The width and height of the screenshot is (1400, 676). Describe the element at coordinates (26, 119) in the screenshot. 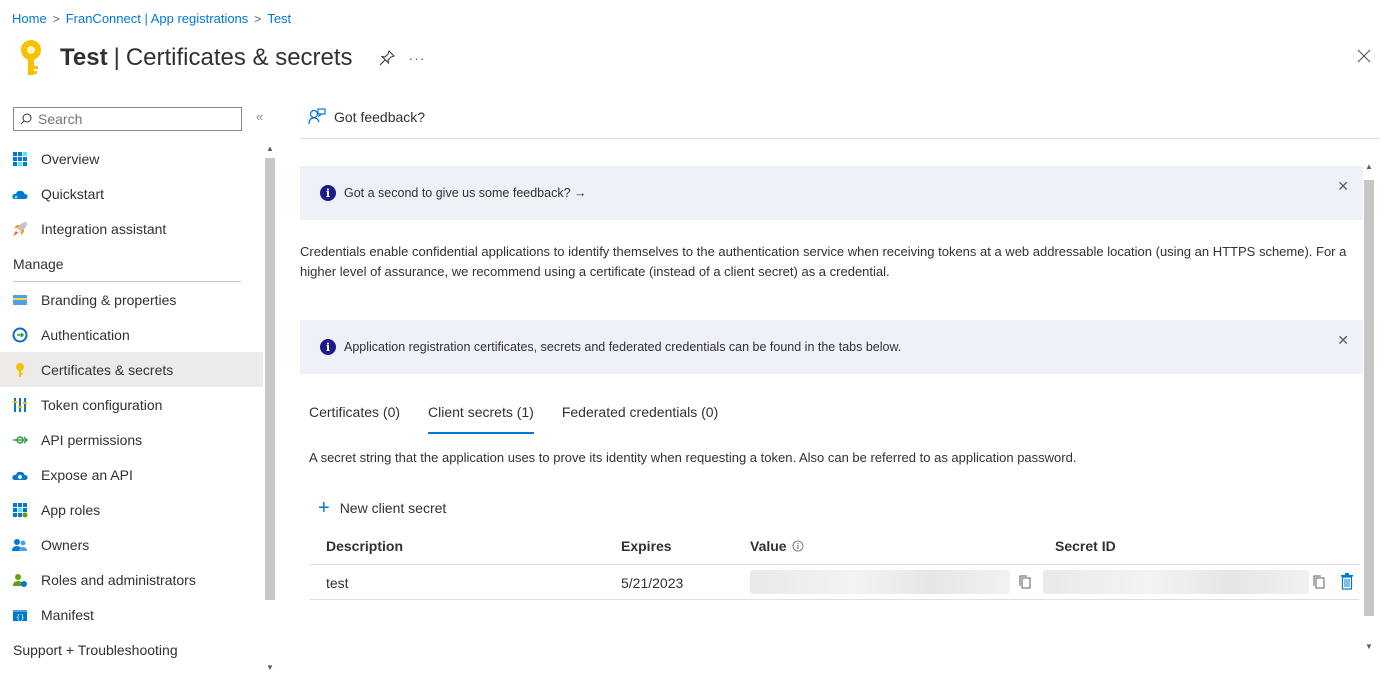

I see `search-icon` at that location.